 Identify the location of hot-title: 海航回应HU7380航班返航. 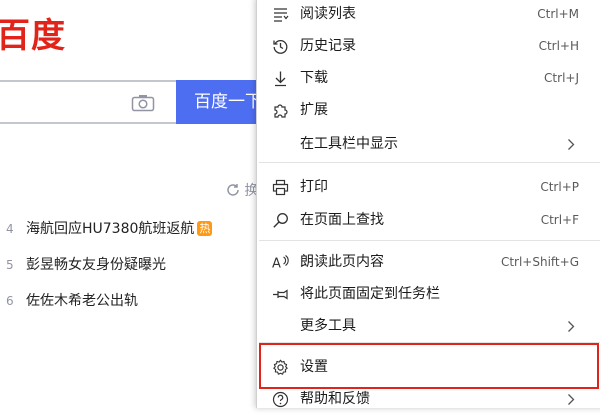
(110, 229).